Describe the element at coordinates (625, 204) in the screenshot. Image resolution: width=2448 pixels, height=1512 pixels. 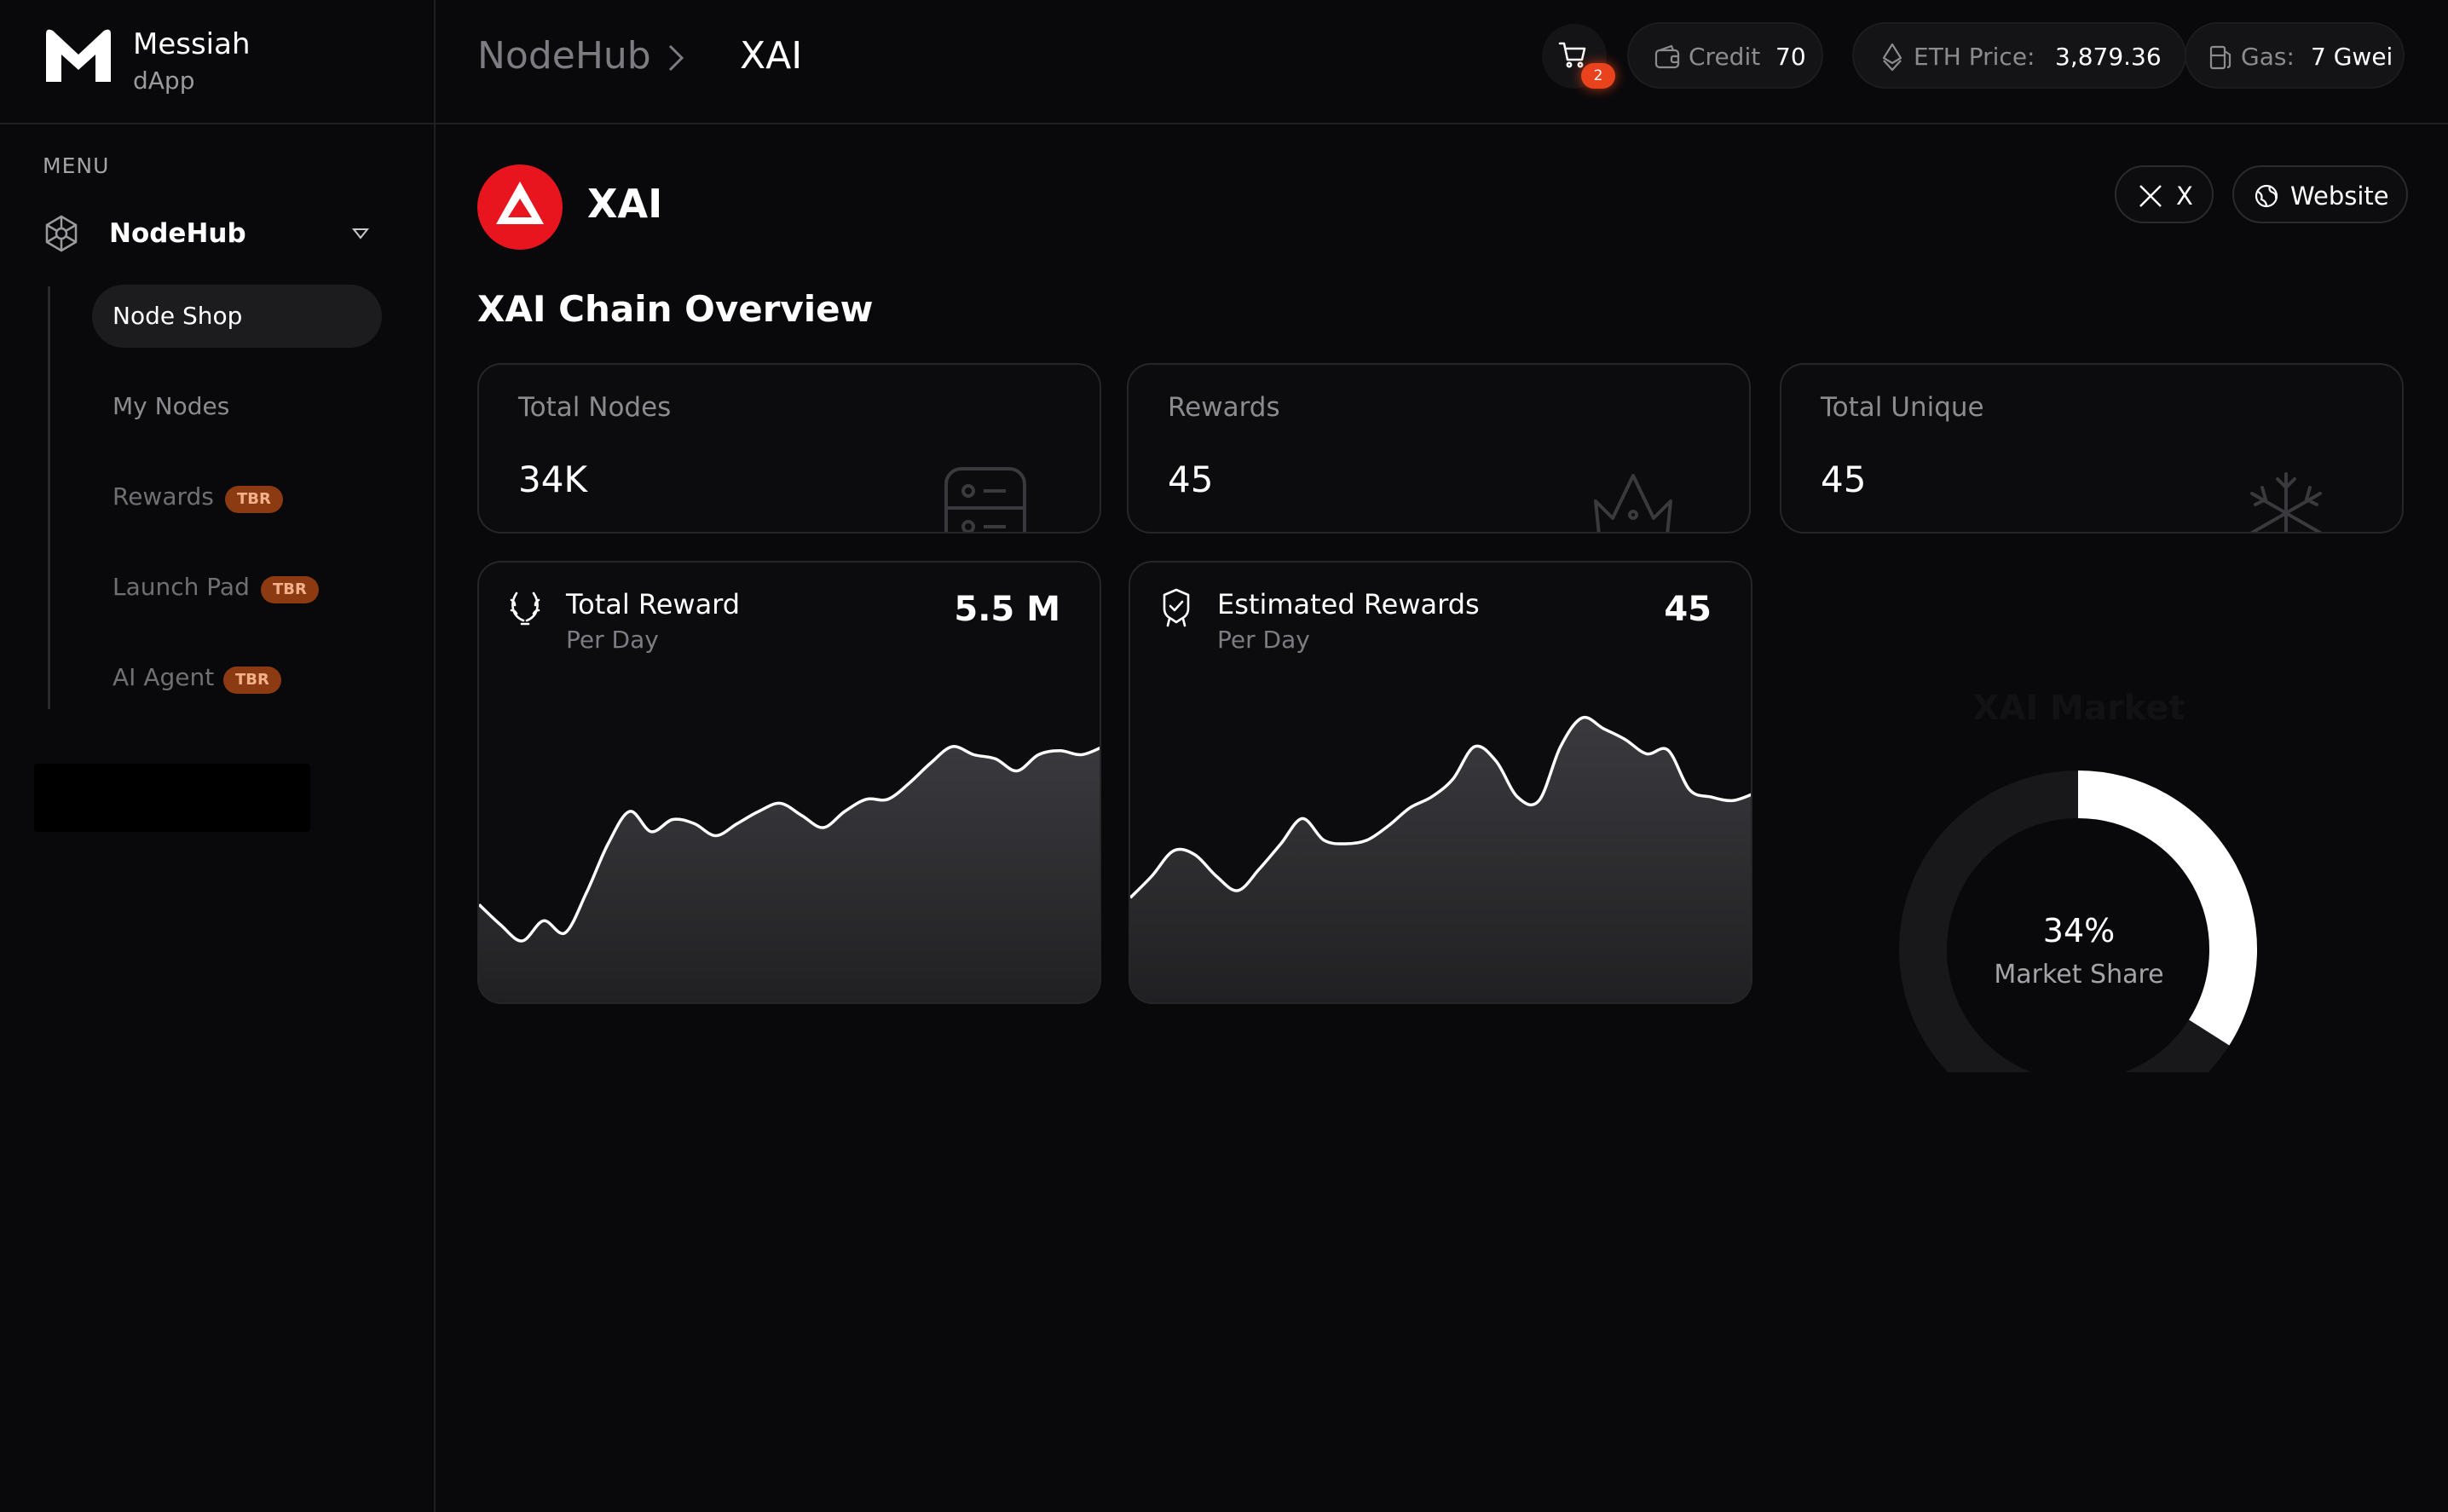
I see `token-name: XAI` at that location.